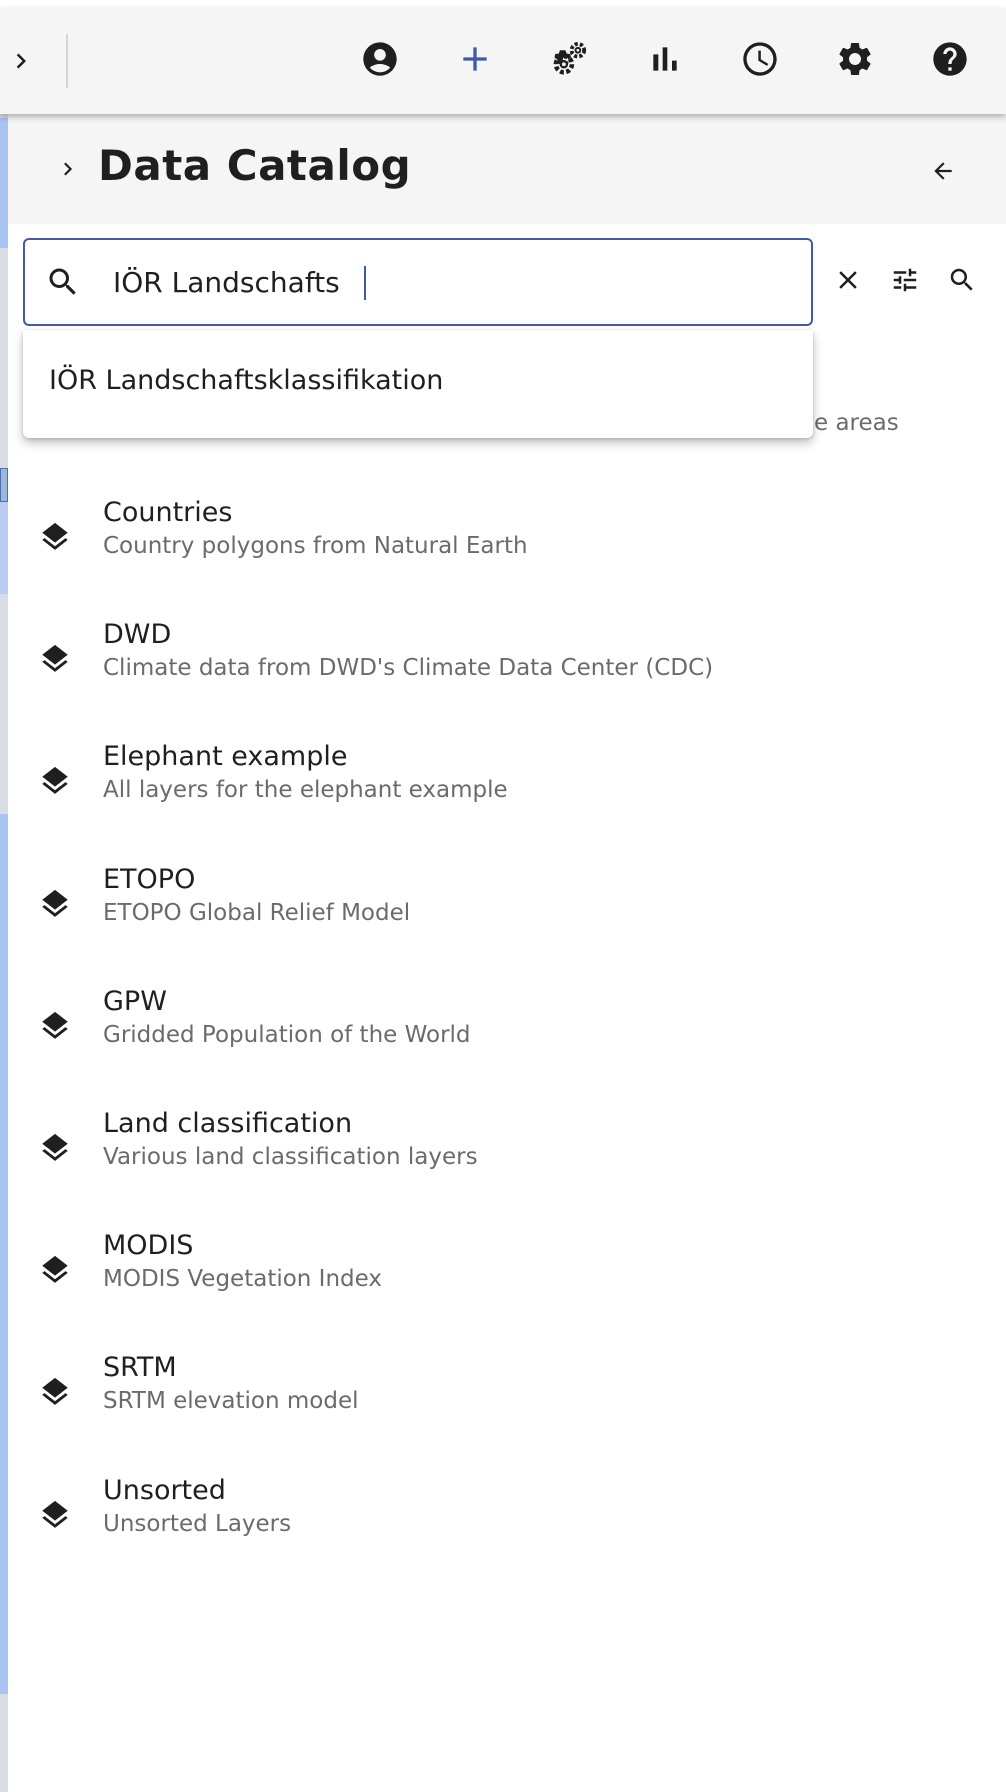 The width and height of the screenshot is (1006, 1792). What do you see at coordinates (287, 1035) in the screenshot?
I see `list-item-subtitle: Gridded Population of the World` at bounding box center [287, 1035].